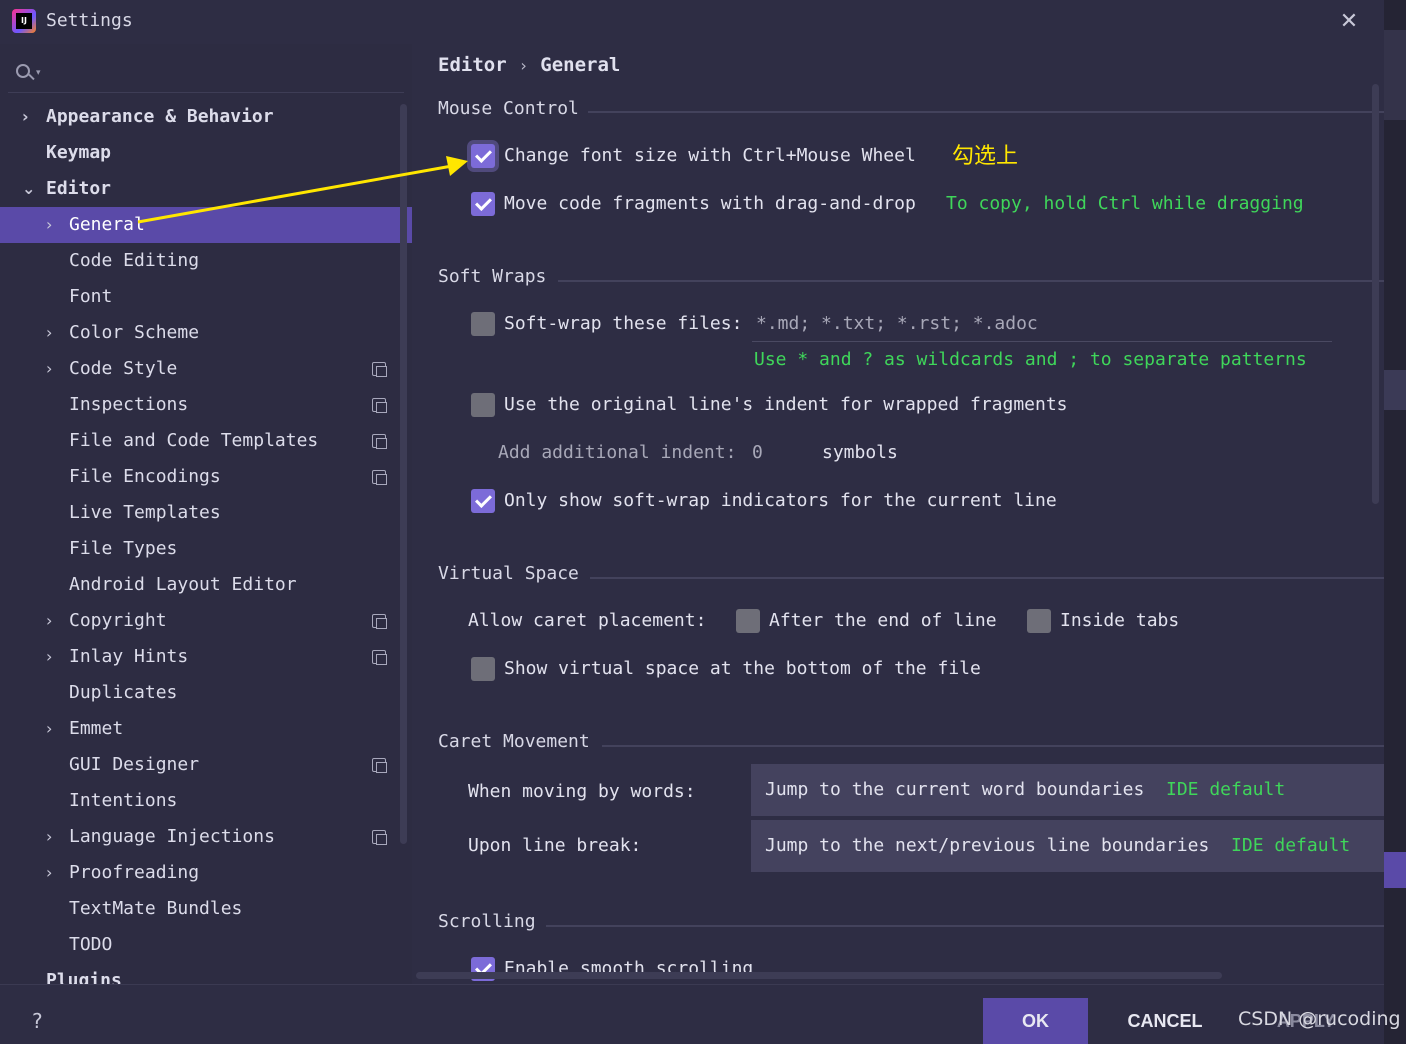 The height and width of the screenshot is (1044, 1406). I want to click on indicators-checkbox, so click(483, 501).